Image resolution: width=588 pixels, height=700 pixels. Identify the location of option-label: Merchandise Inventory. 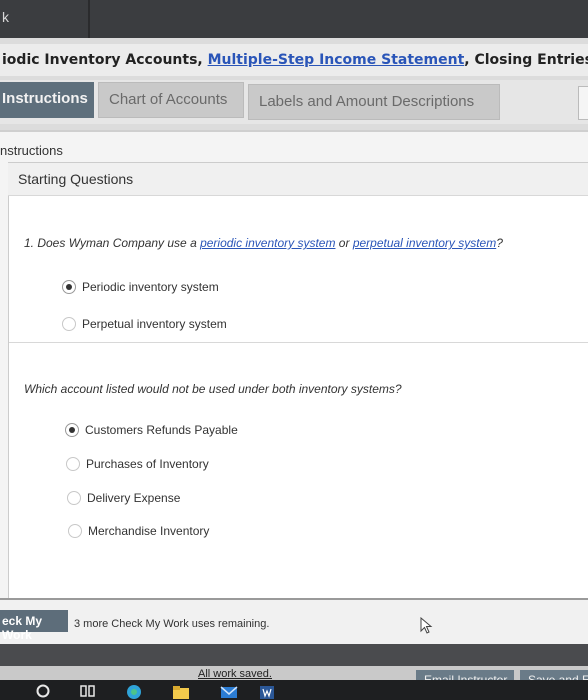
(149, 531).